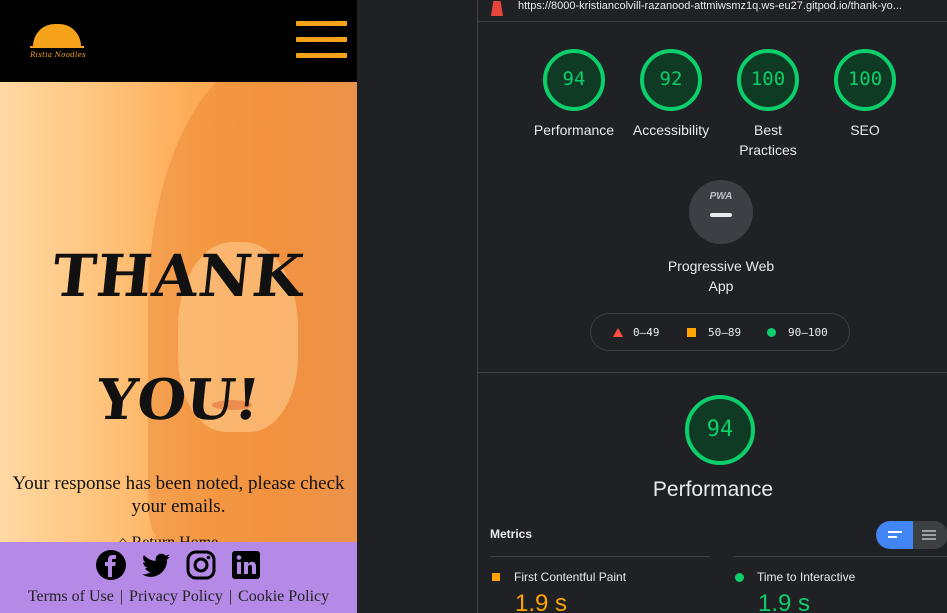  I want to click on hero-heading-line-1: THANK, so click(178, 276).